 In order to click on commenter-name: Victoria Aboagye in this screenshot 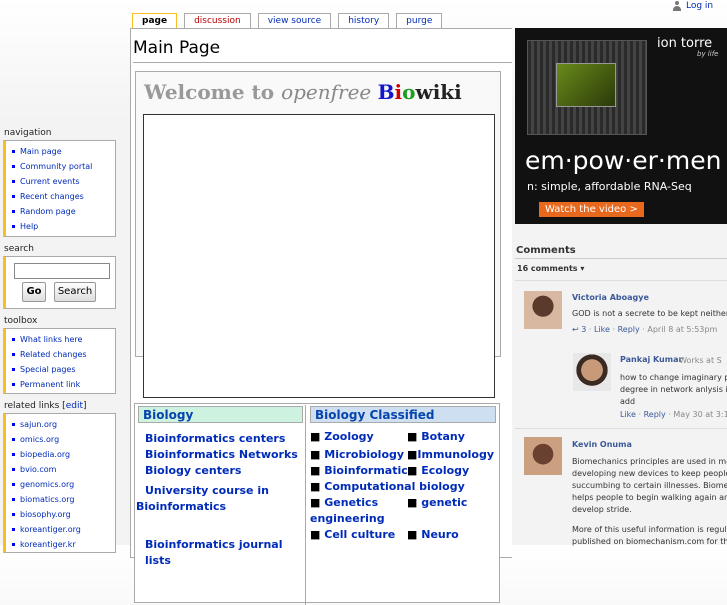, I will do `click(610, 297)`.